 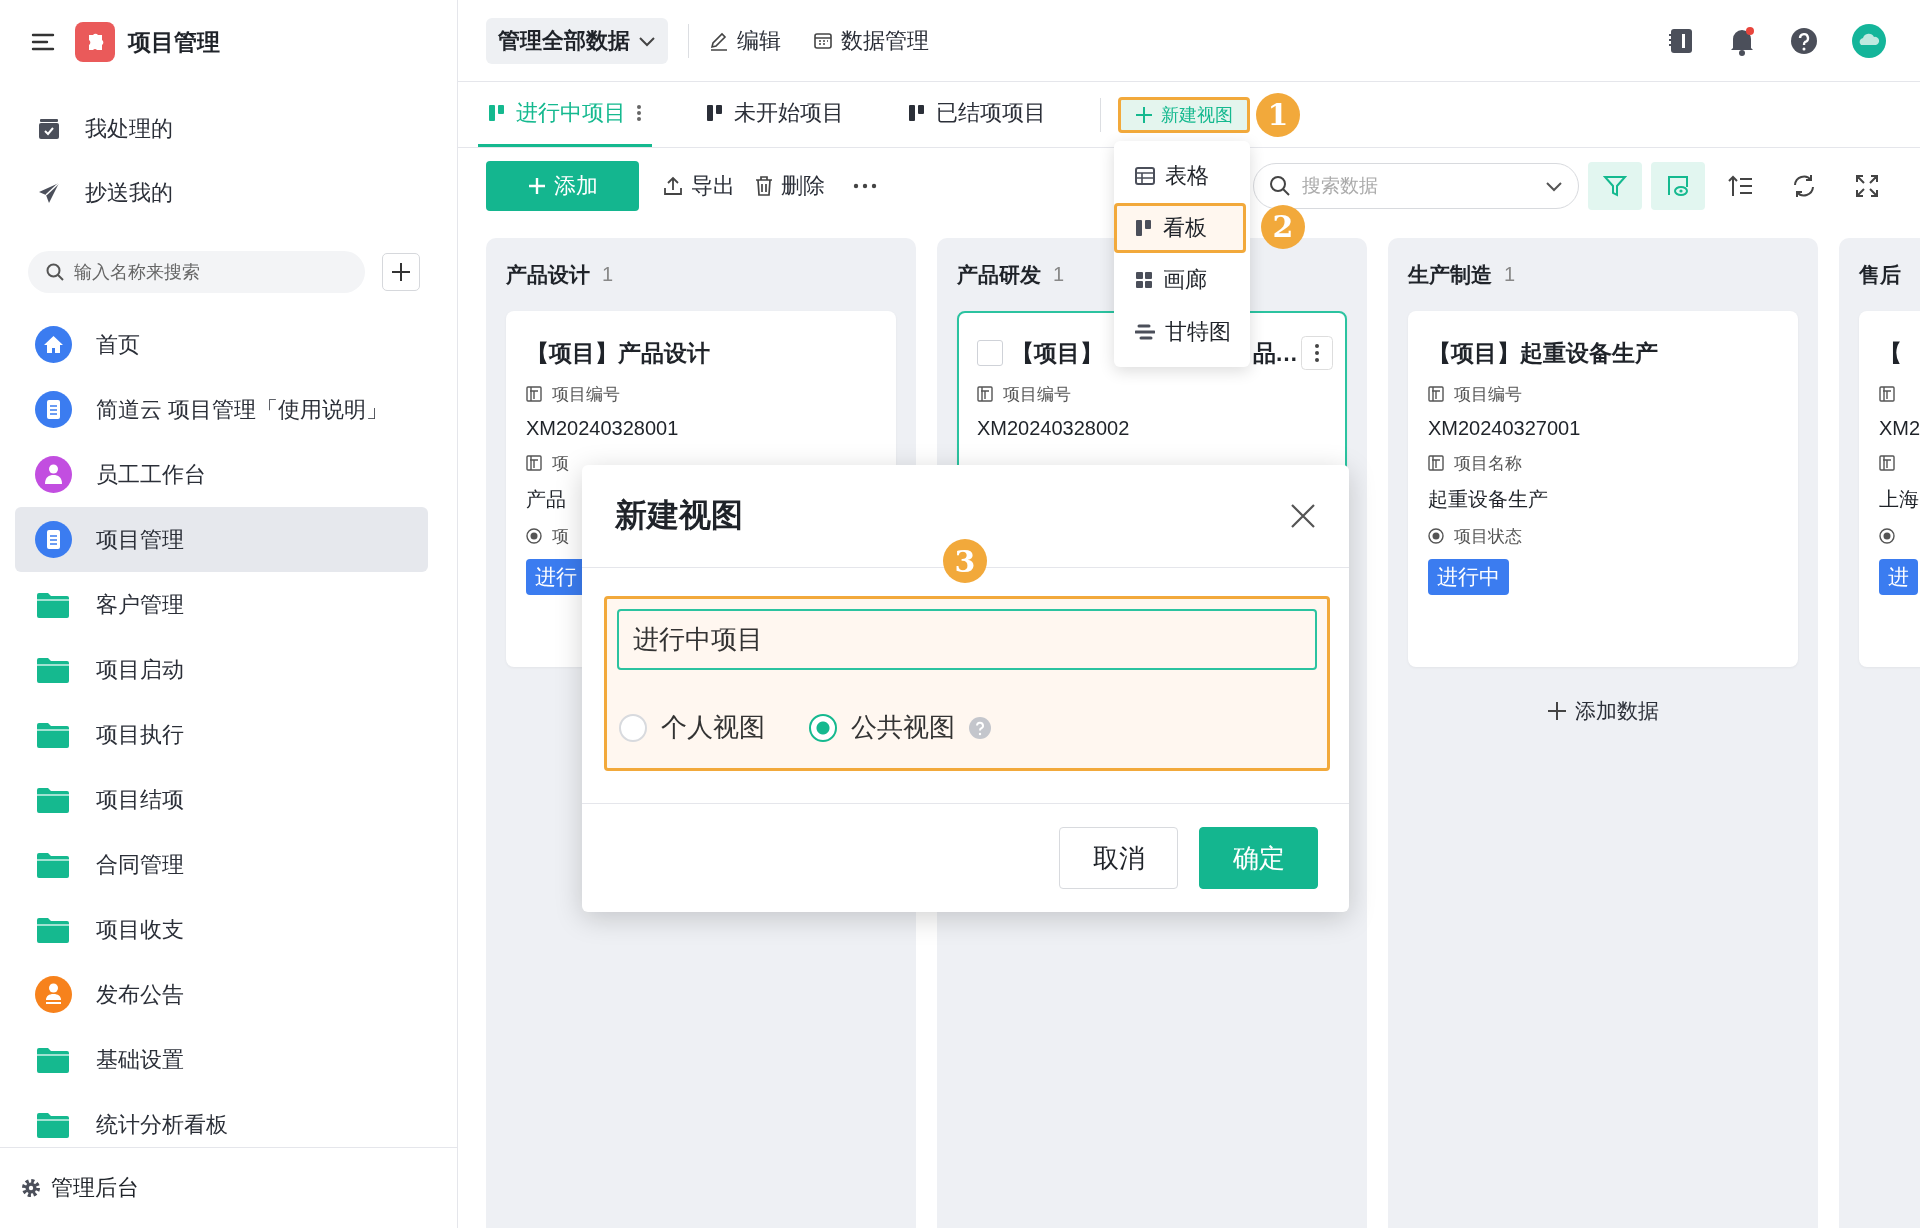 What do you see at coordinates (546, 499) in the screenshot?
I see `field-value: 产品` at bounding box center [546, 499].